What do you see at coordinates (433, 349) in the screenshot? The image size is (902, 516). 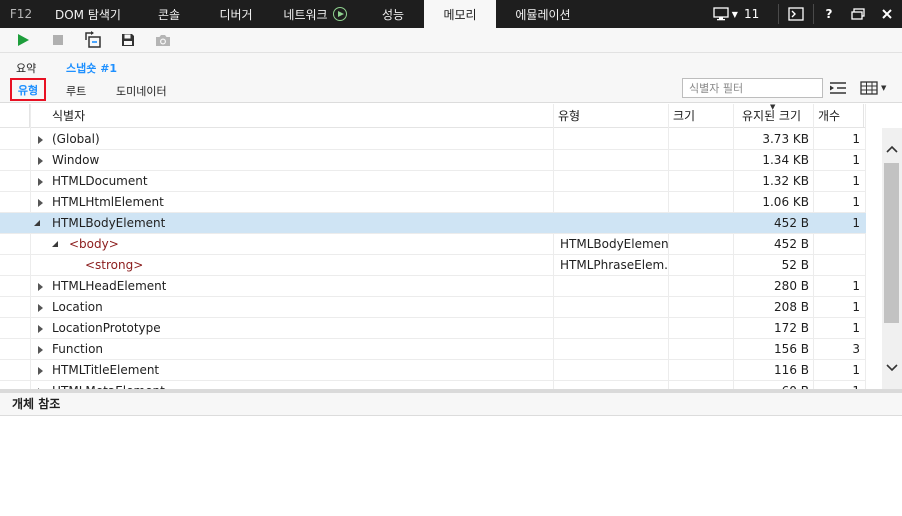 I see `table-row: Function 156 B 3` at bounding box center [433, 349].